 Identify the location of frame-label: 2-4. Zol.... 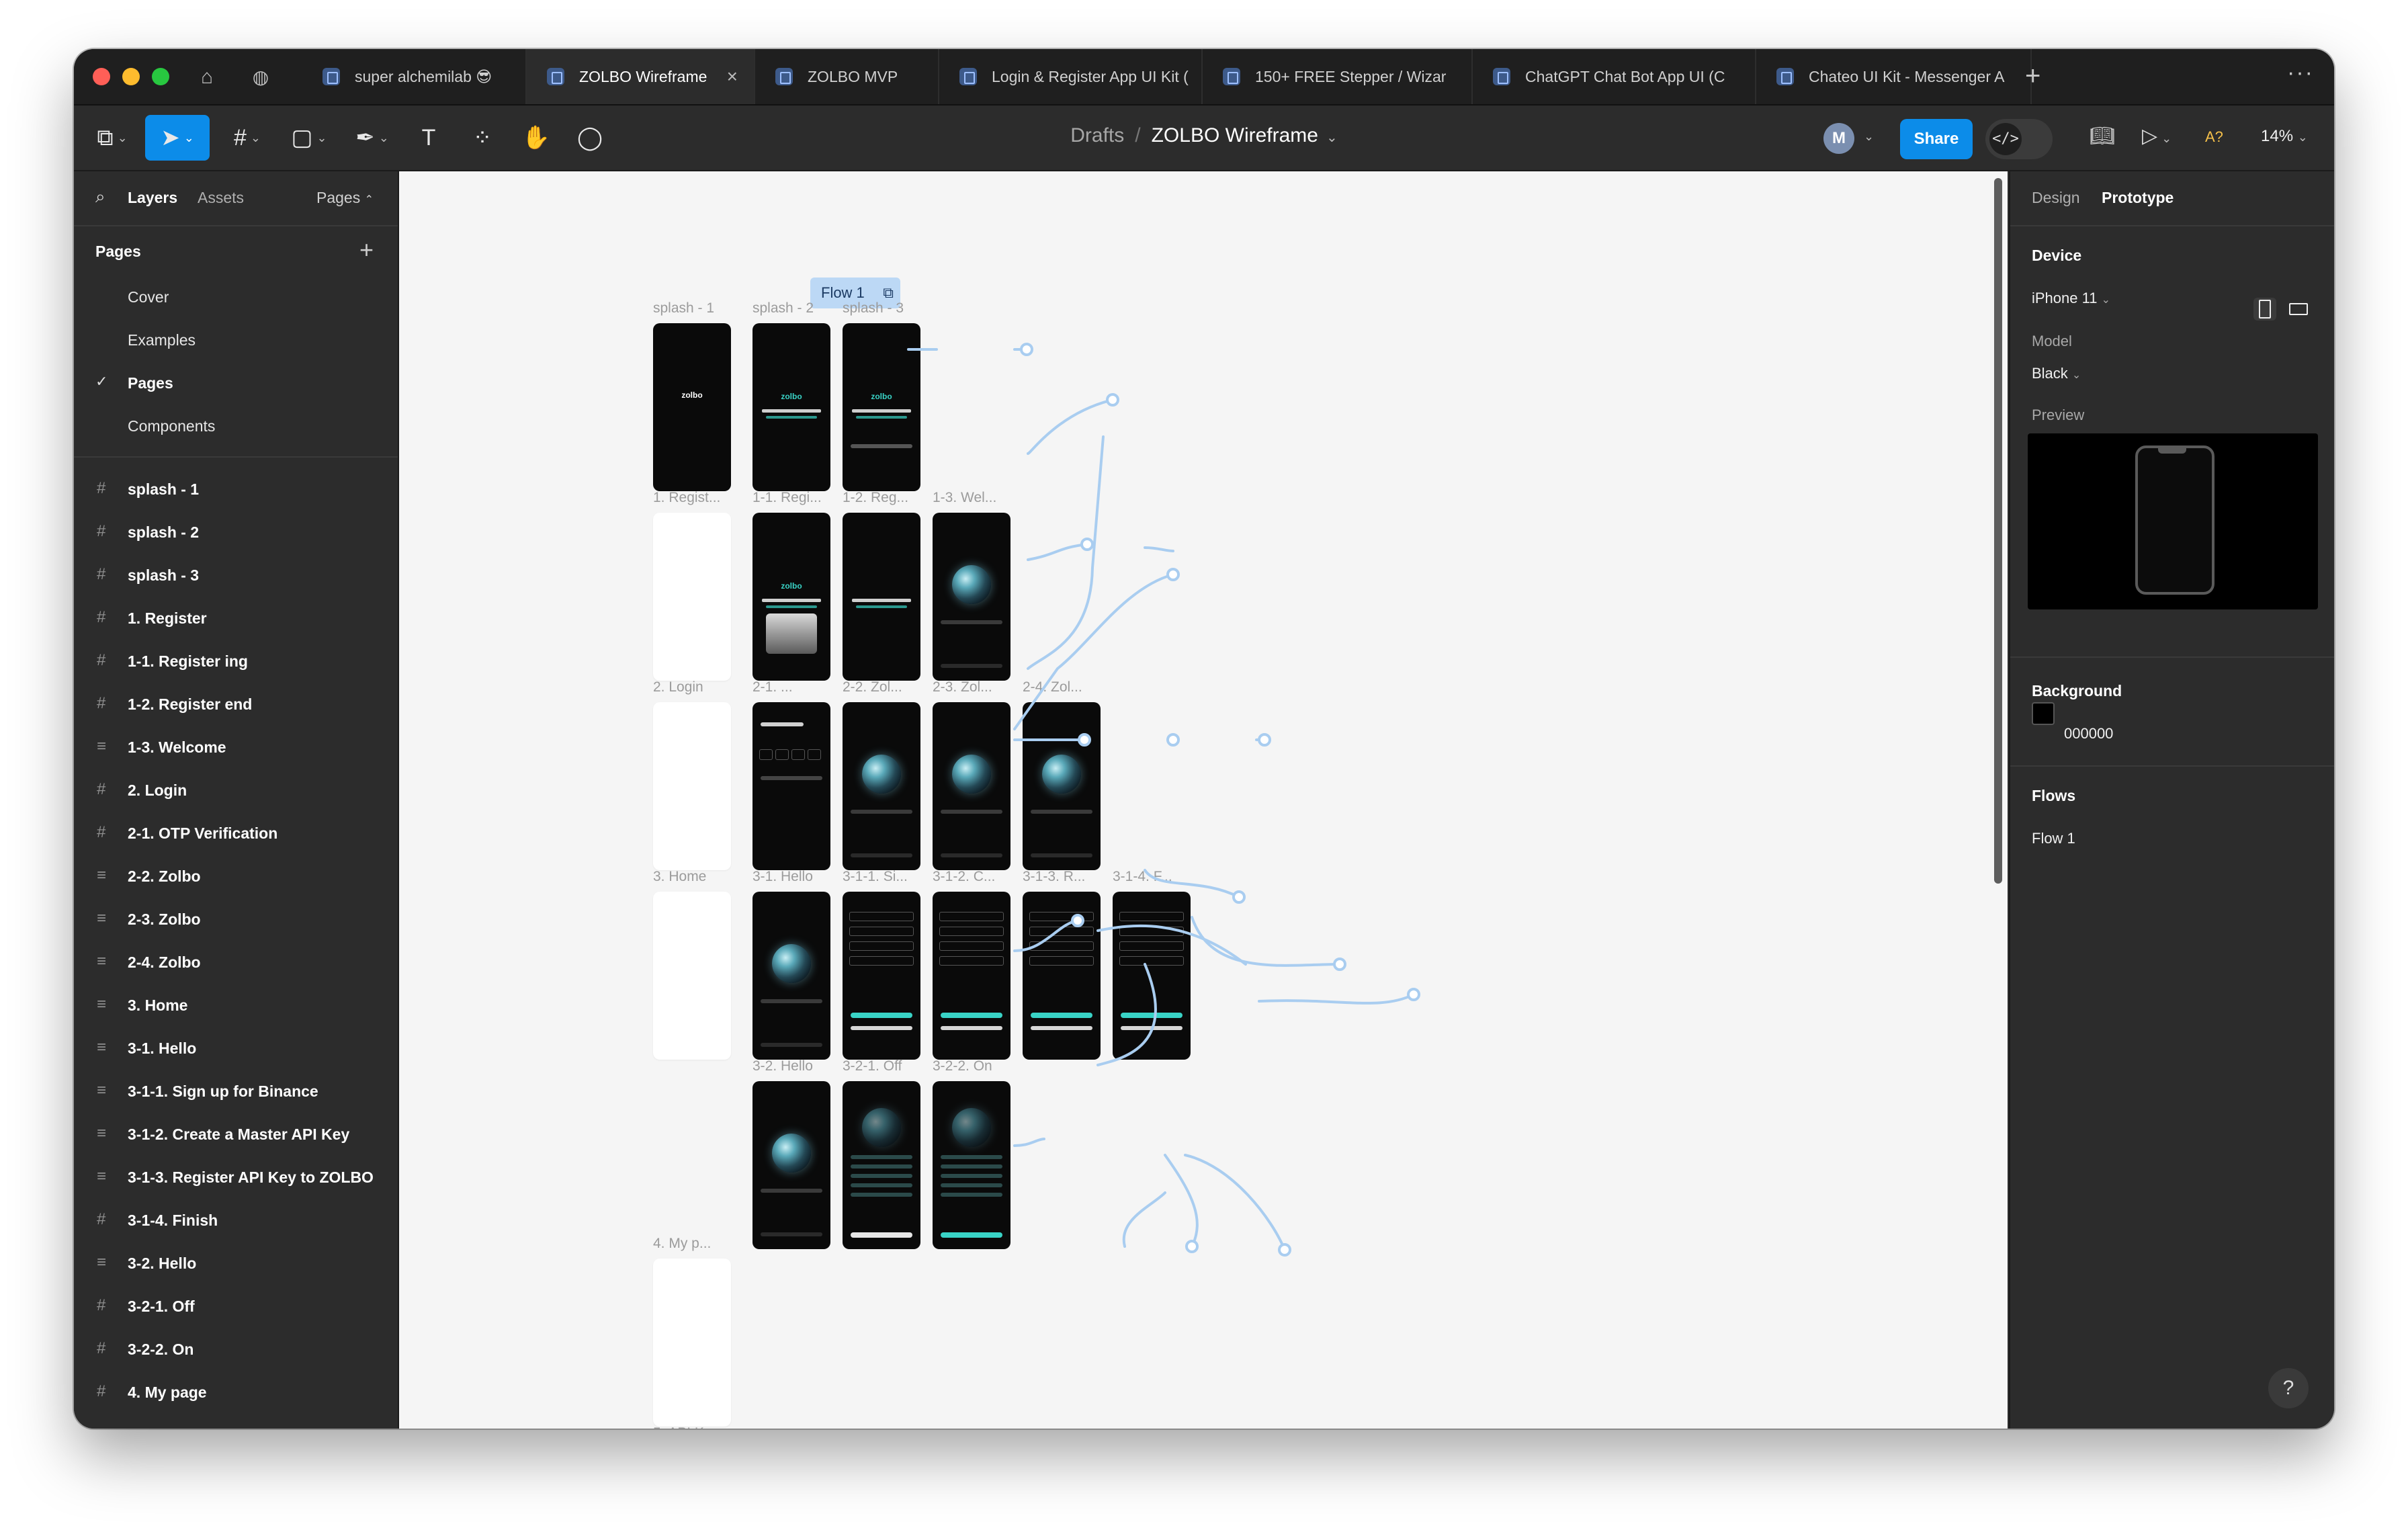
(1052, 687).